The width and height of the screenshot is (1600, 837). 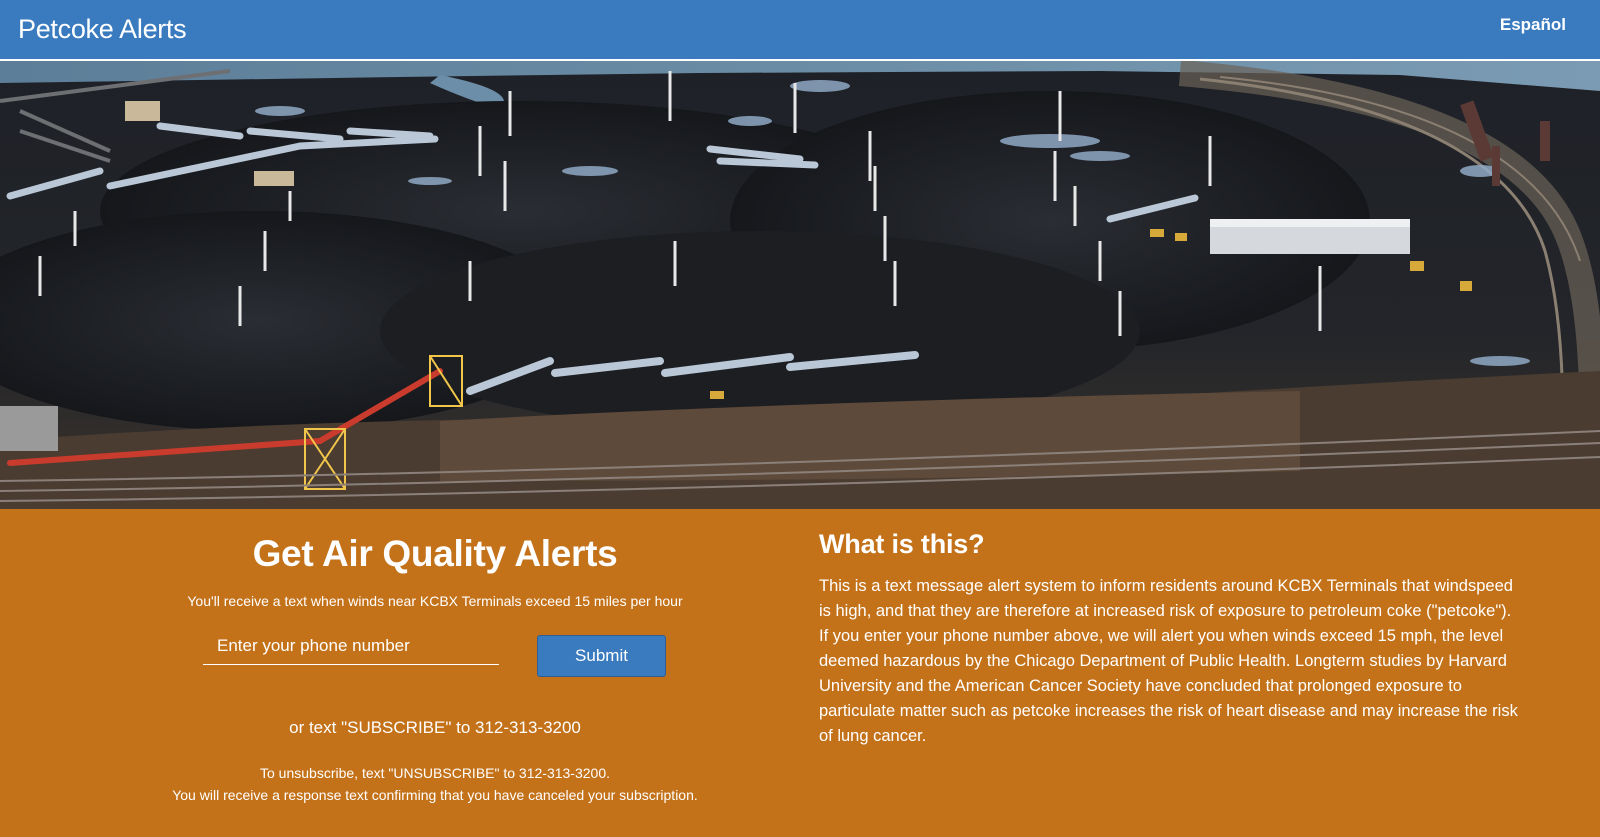 I want to click on submit-button: Submit, so click(x=601, y=656).